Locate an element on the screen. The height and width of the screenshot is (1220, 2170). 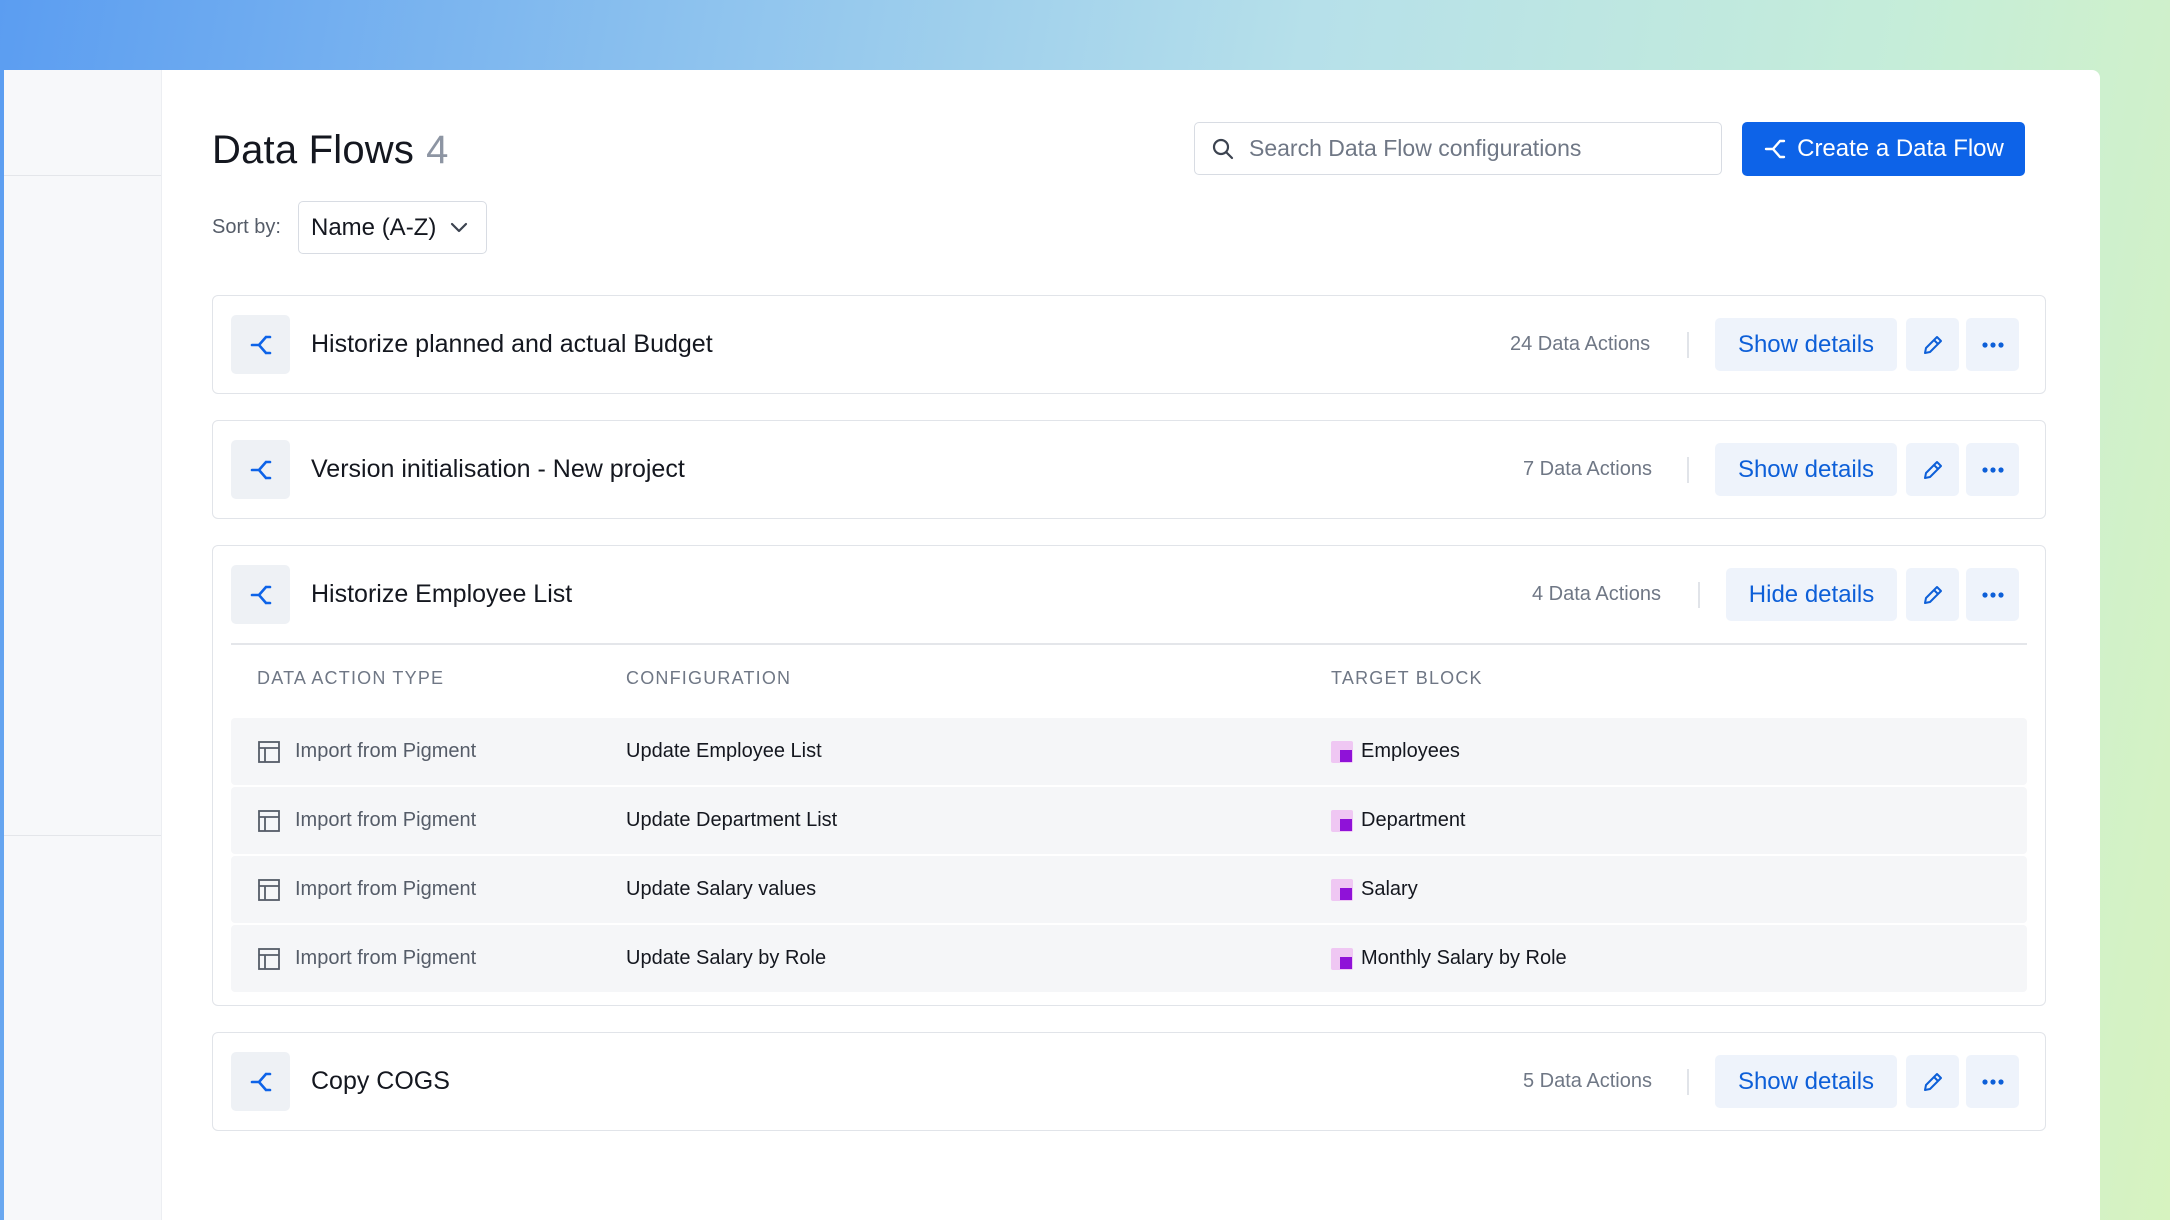
target-block-cell: Monthly Salary by Role is located at coordinates (1449, 958).